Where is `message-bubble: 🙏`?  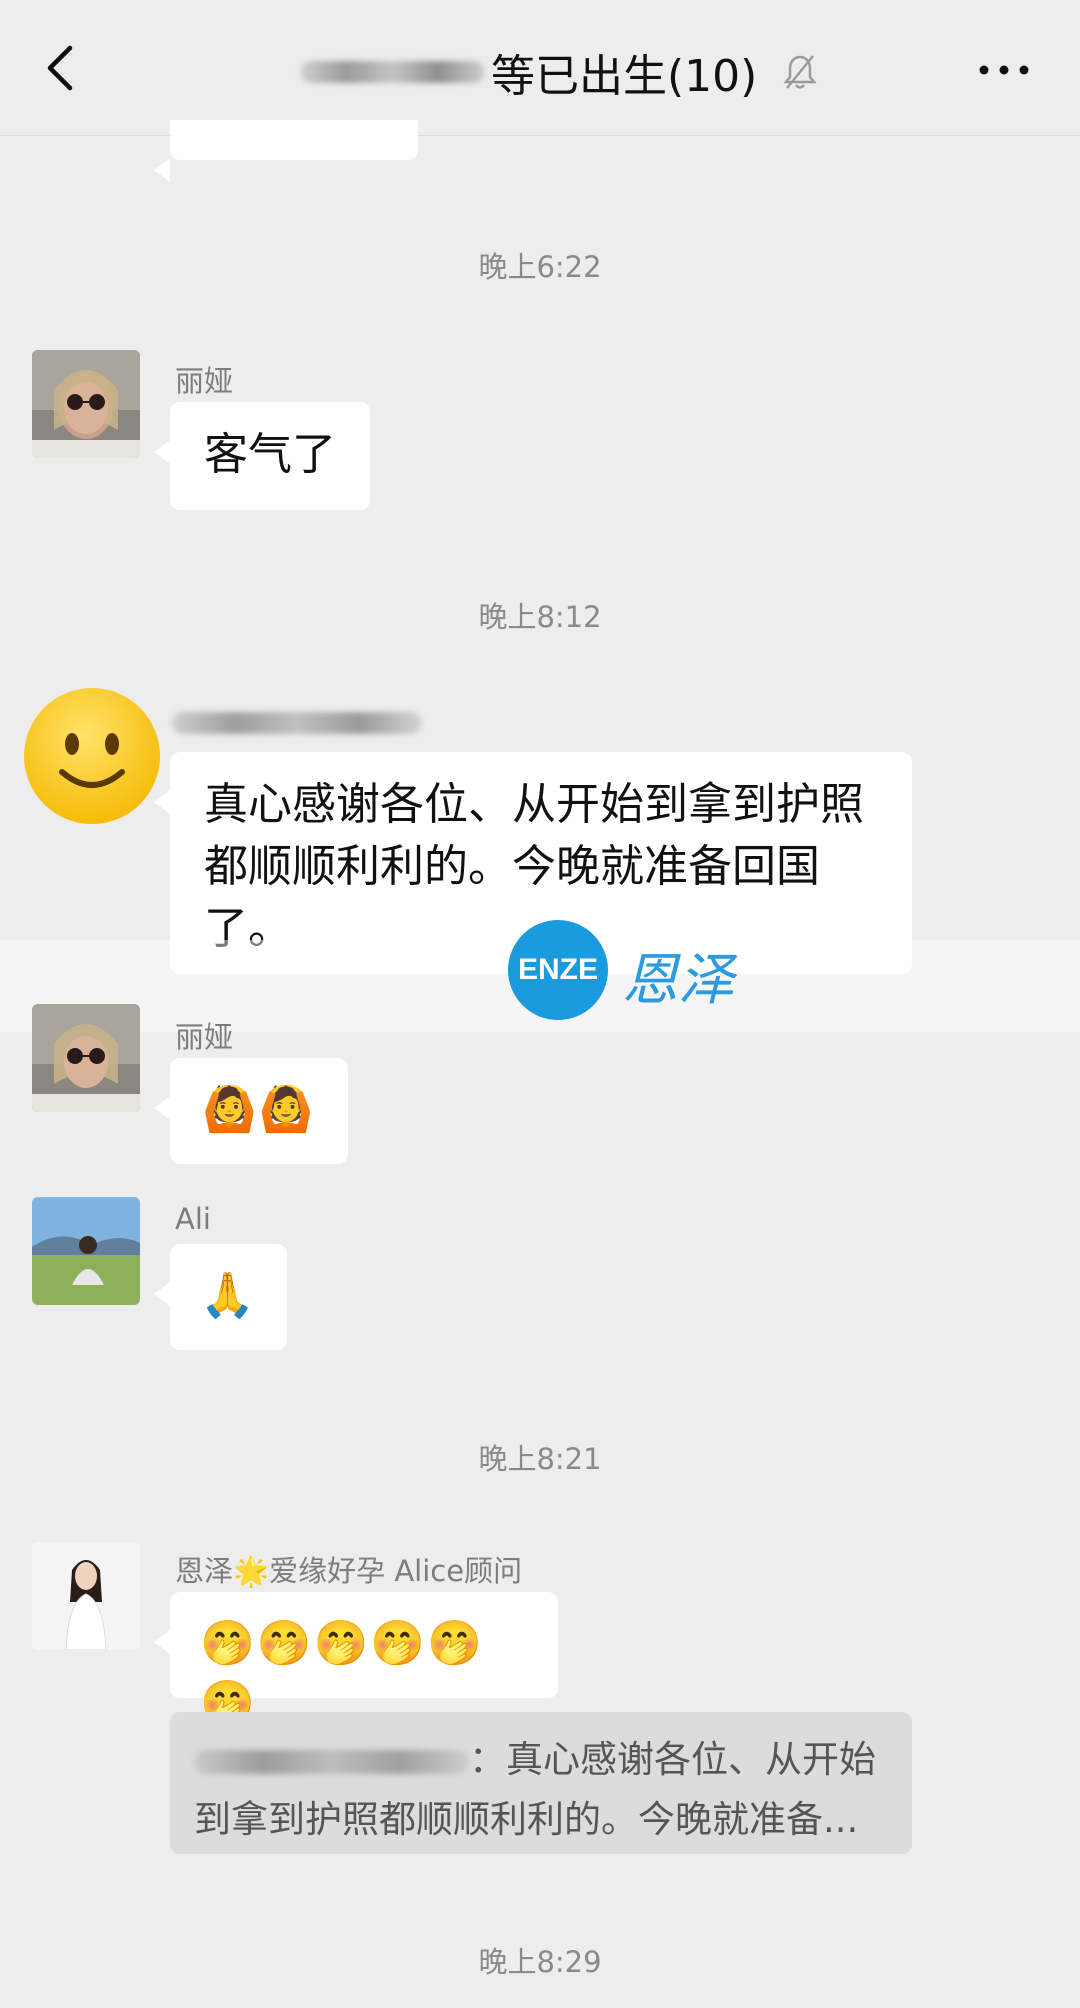
message-bubble: 🙏 is located at coordinates (220, 1297).